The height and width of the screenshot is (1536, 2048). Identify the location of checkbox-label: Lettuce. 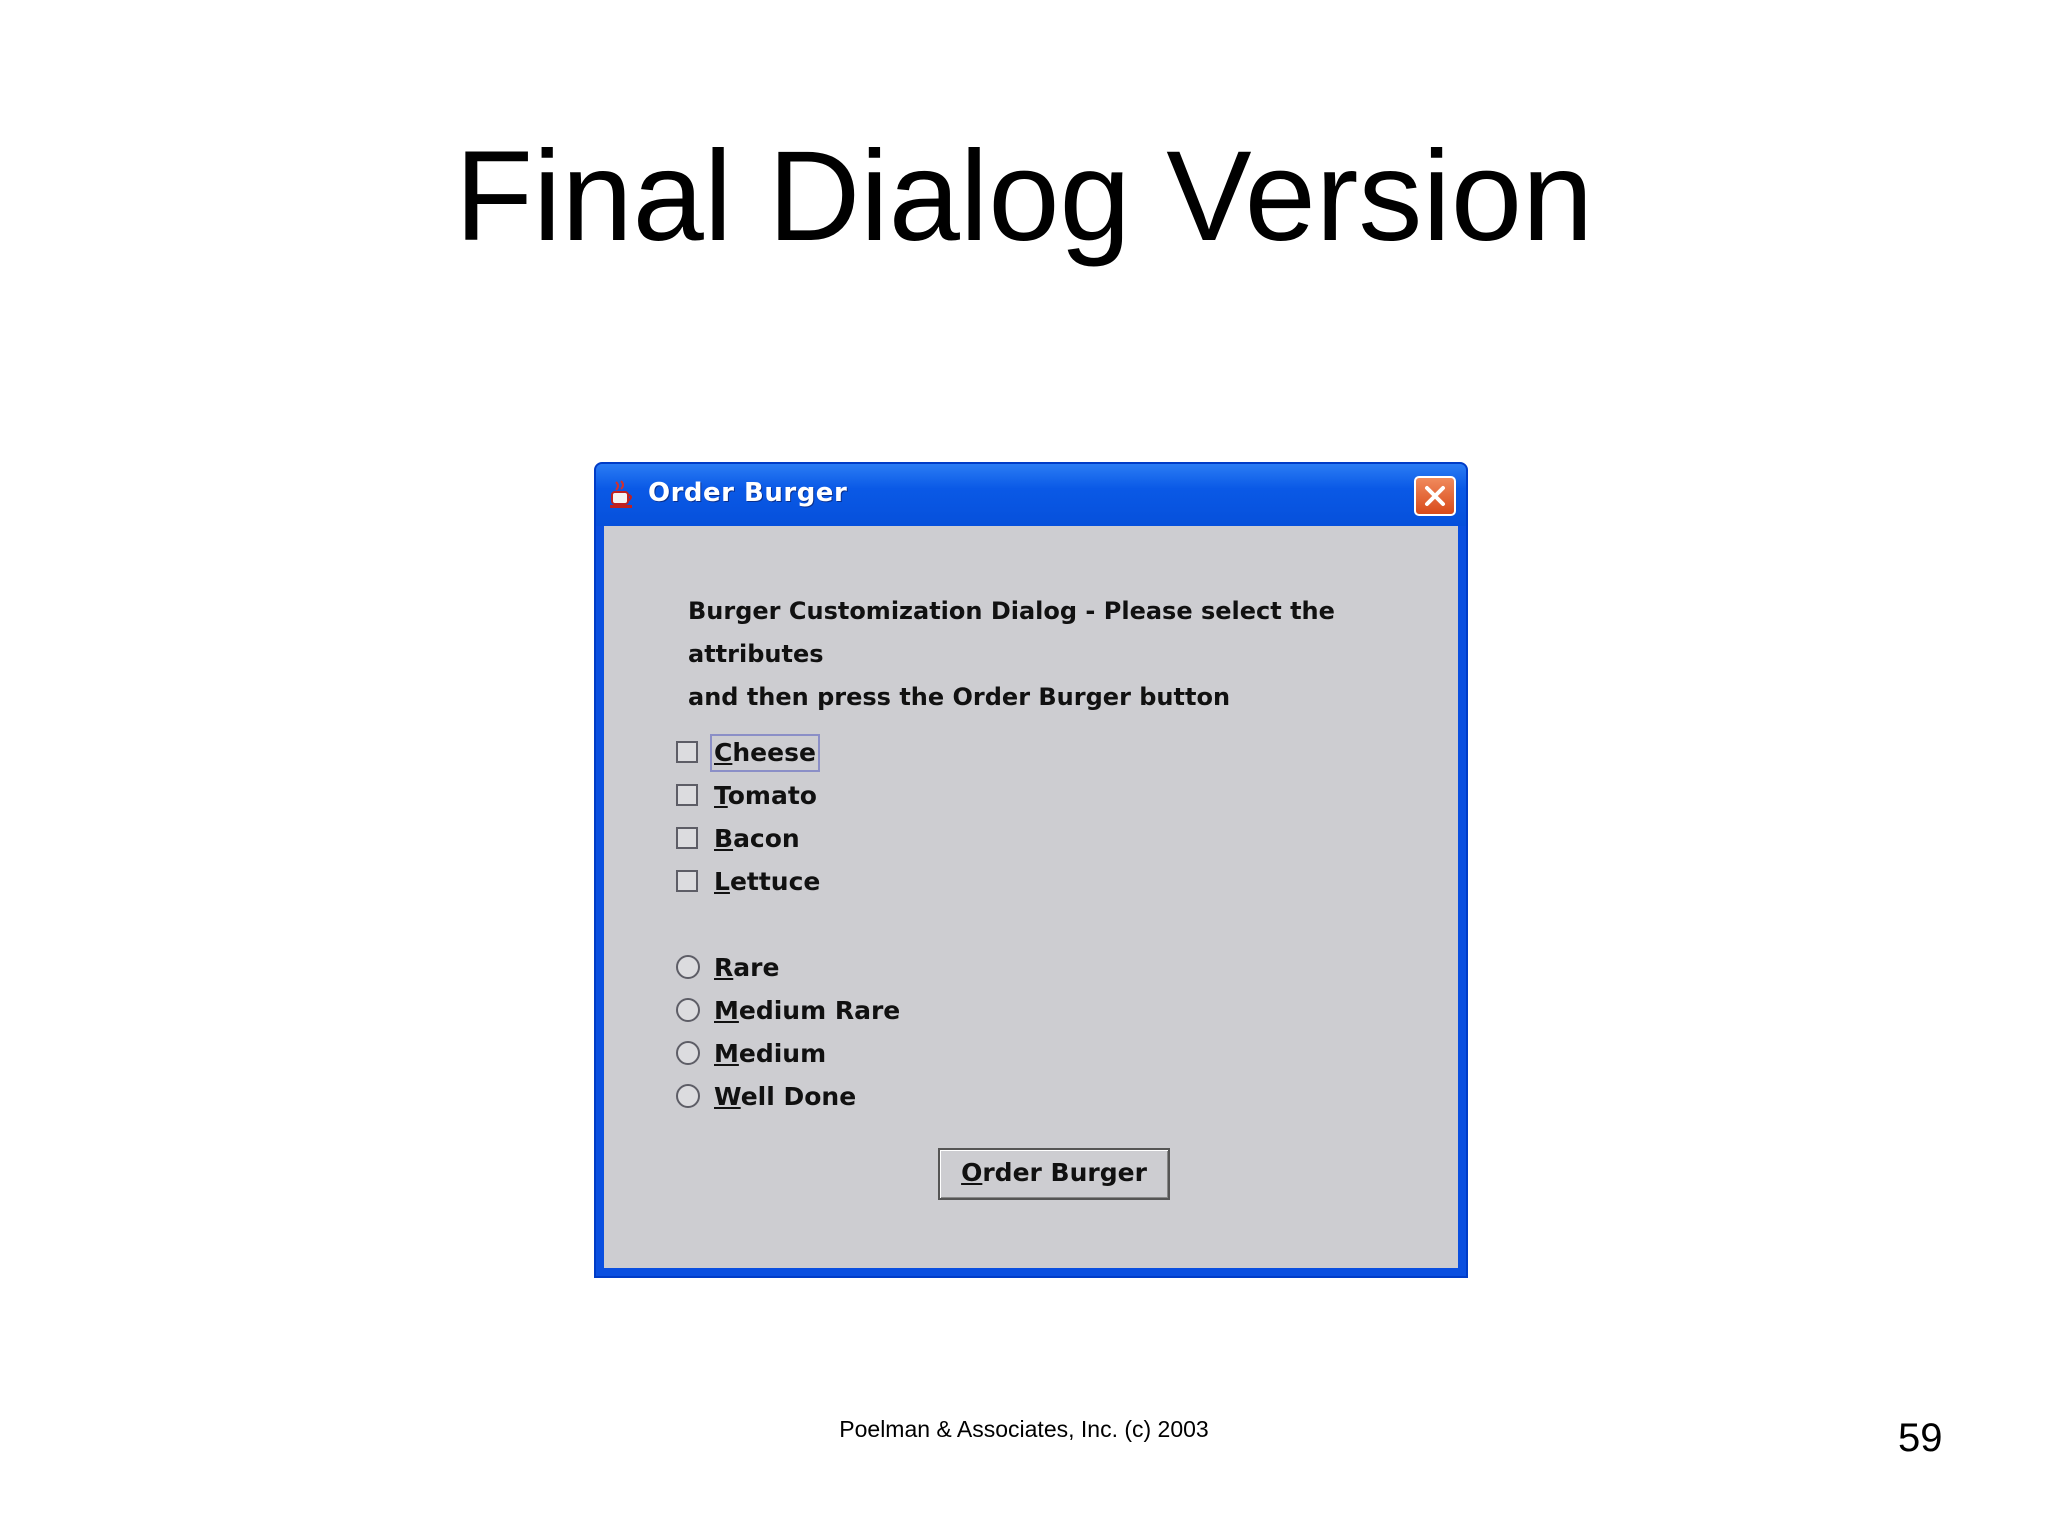
(767, 881).